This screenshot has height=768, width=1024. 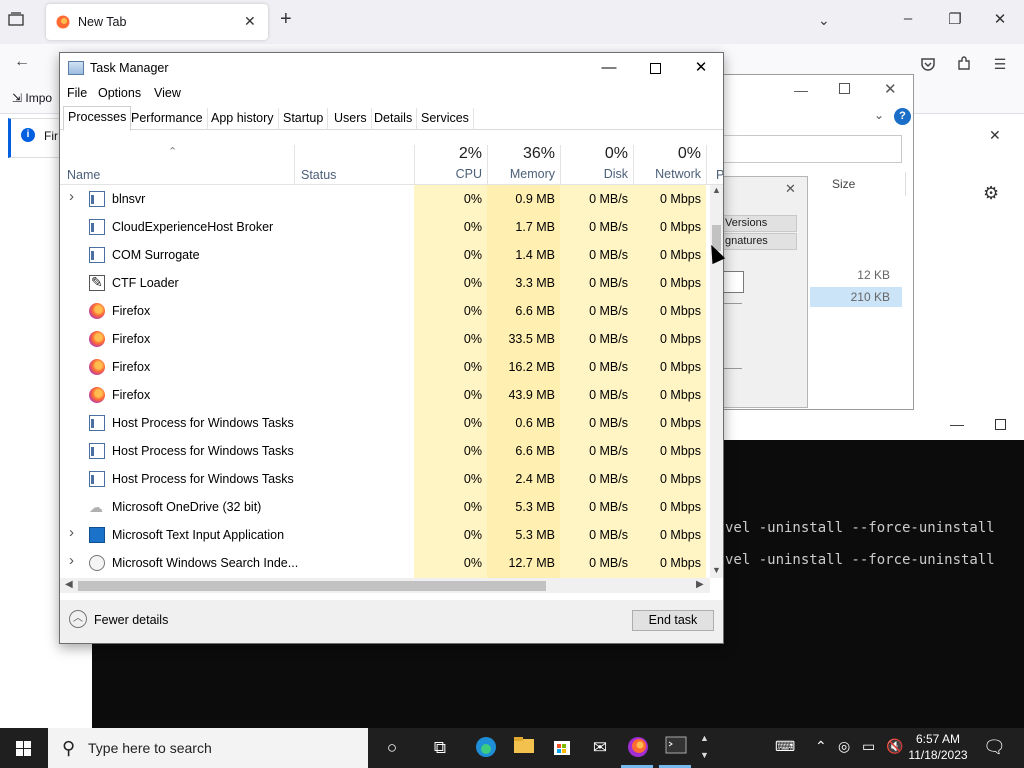 I want to click on task-view-icon: ⧉, so click(x=440, y=748).